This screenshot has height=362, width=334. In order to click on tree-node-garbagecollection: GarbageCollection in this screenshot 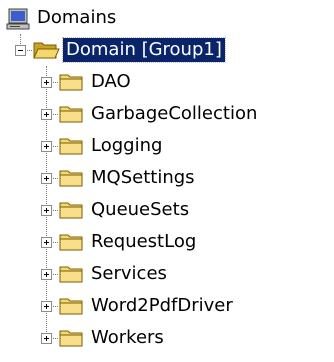, I will do `click(167, 118)`.